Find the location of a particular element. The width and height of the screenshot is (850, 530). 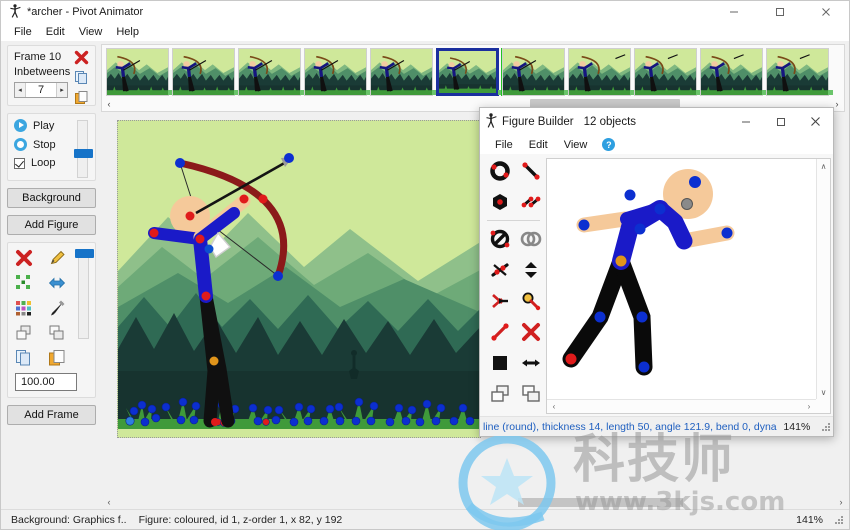

help-icon: ? is located at coordinates (609, 144).